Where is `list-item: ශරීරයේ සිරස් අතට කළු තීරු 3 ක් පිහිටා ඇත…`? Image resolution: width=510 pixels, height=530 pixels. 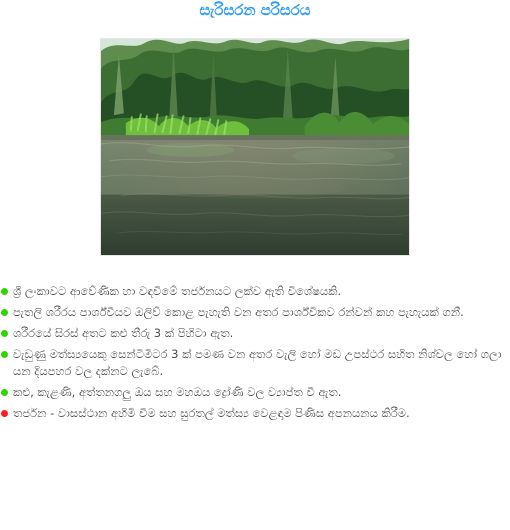
list-item: ශරීරයේ සිරස් අතට කළු තීරු 3 ක් පිහිටා ඇත… is located at coordinates (255, 333).